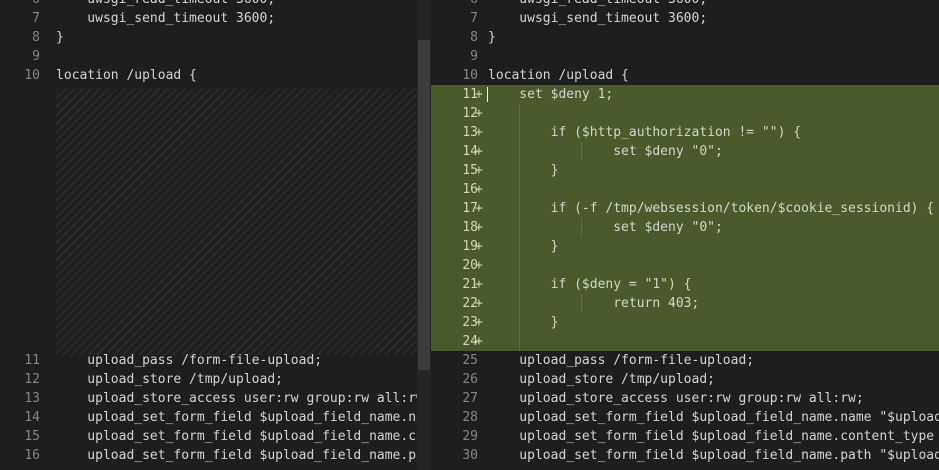  I want to click on code-line: 13 + if ($http_authorization != "") {, so click(685, 132).